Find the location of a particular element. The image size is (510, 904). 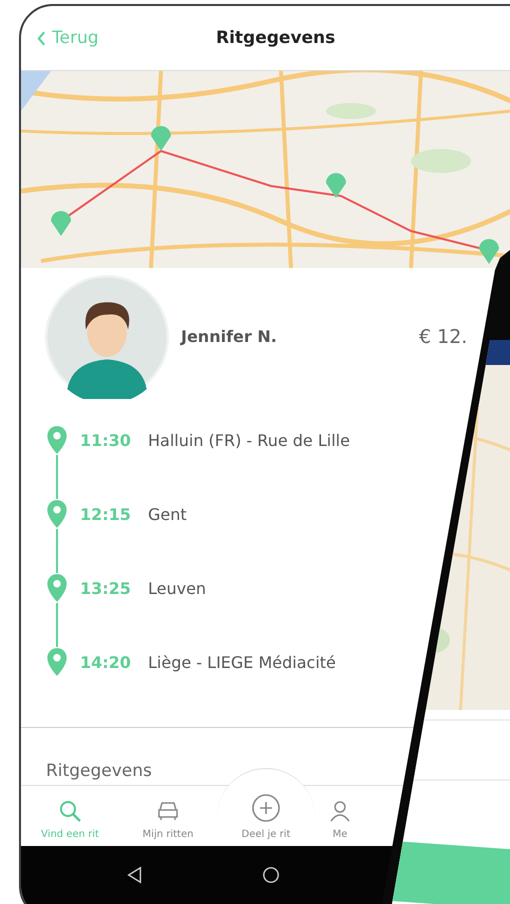

screen-title: Ritgegevens is located at coordinates (276, 38).